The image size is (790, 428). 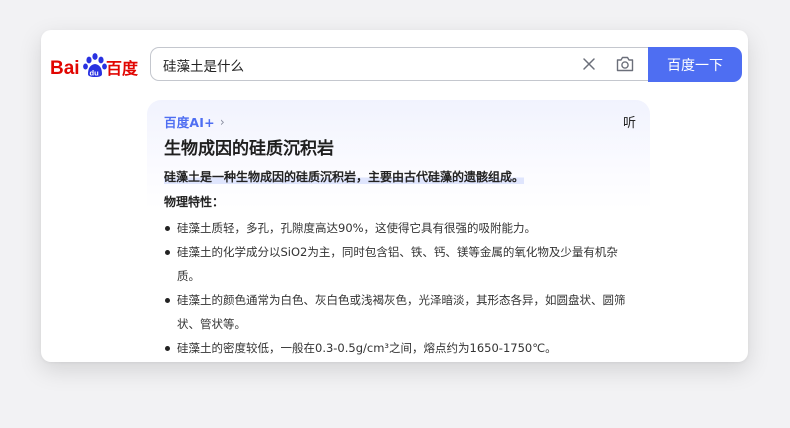 I want to click on listen-button: 听, so click(x=629, y=121).